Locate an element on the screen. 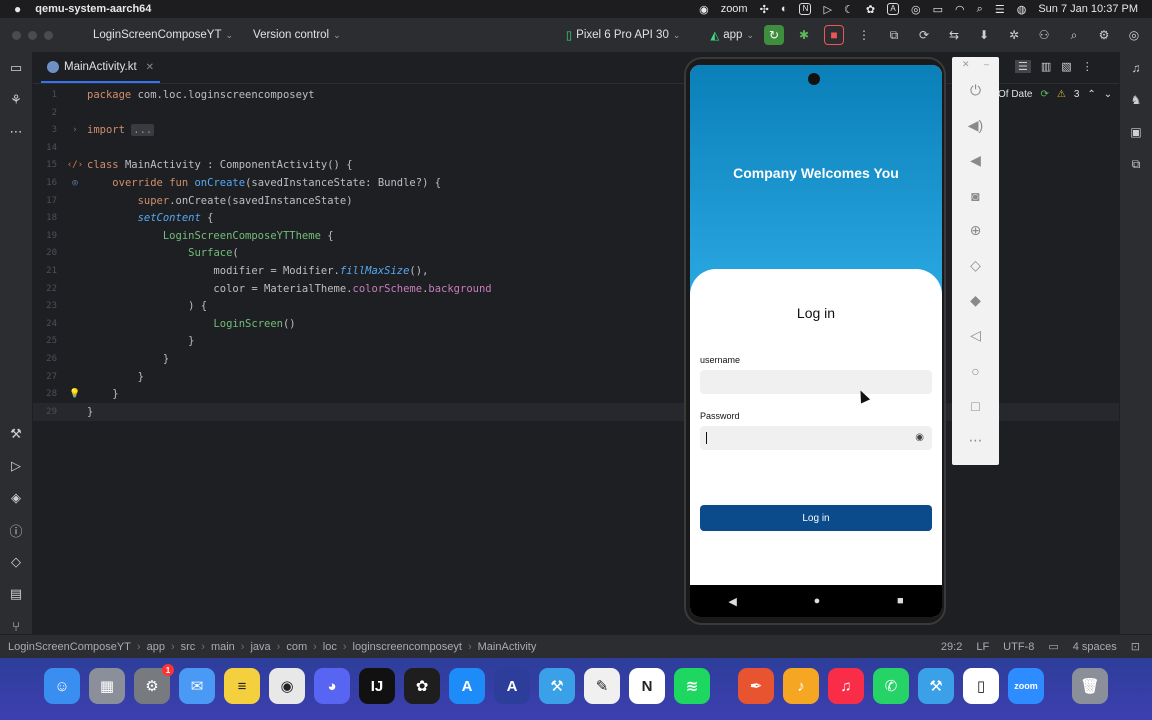 The image size is (1152, 720). app-quality-icon: ◇ is located at coordinates (16, 562).